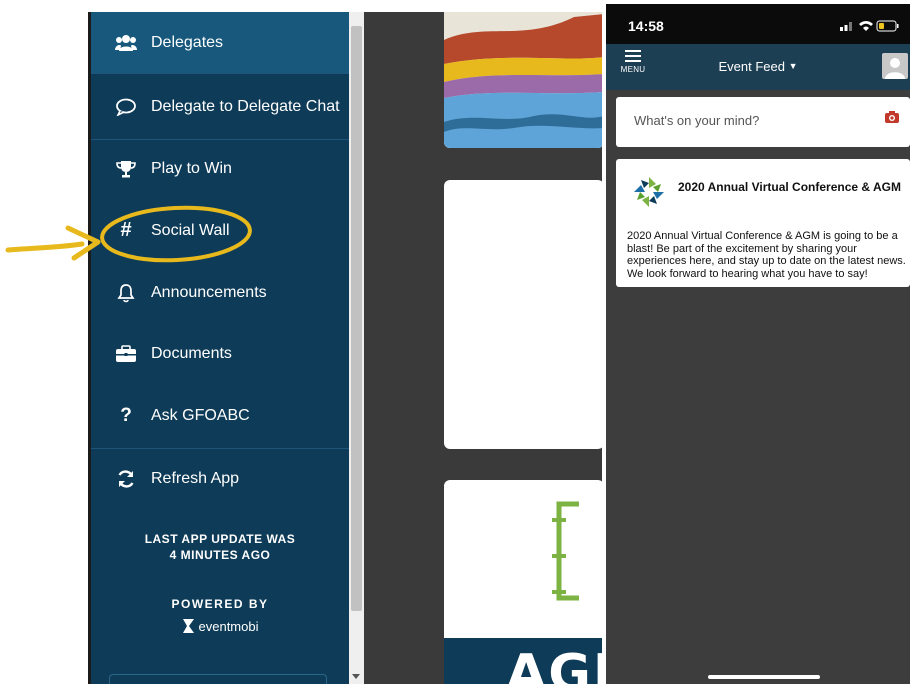  I want to click on eventmobi-logo-icon, so click(188, 626).